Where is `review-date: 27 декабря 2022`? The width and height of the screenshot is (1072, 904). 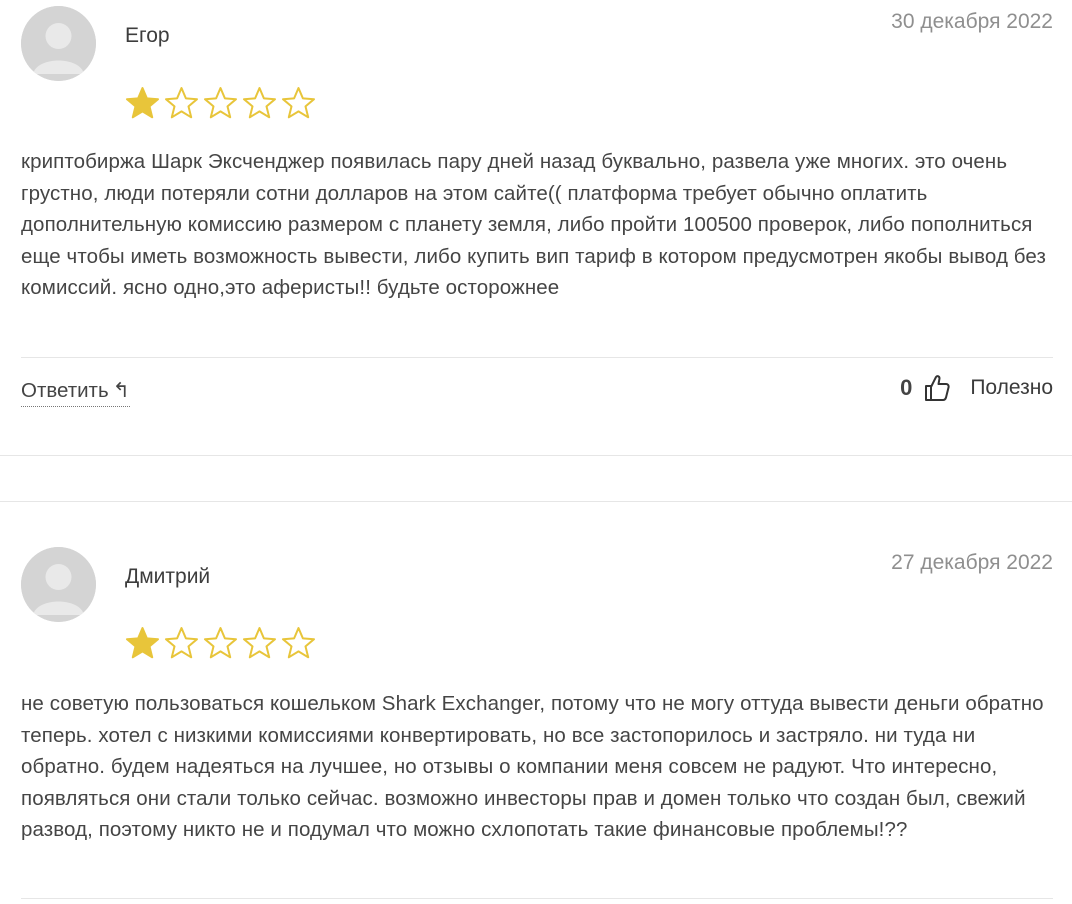
review-date: 27 декабря 2022 is located at coordinates (972, 562).